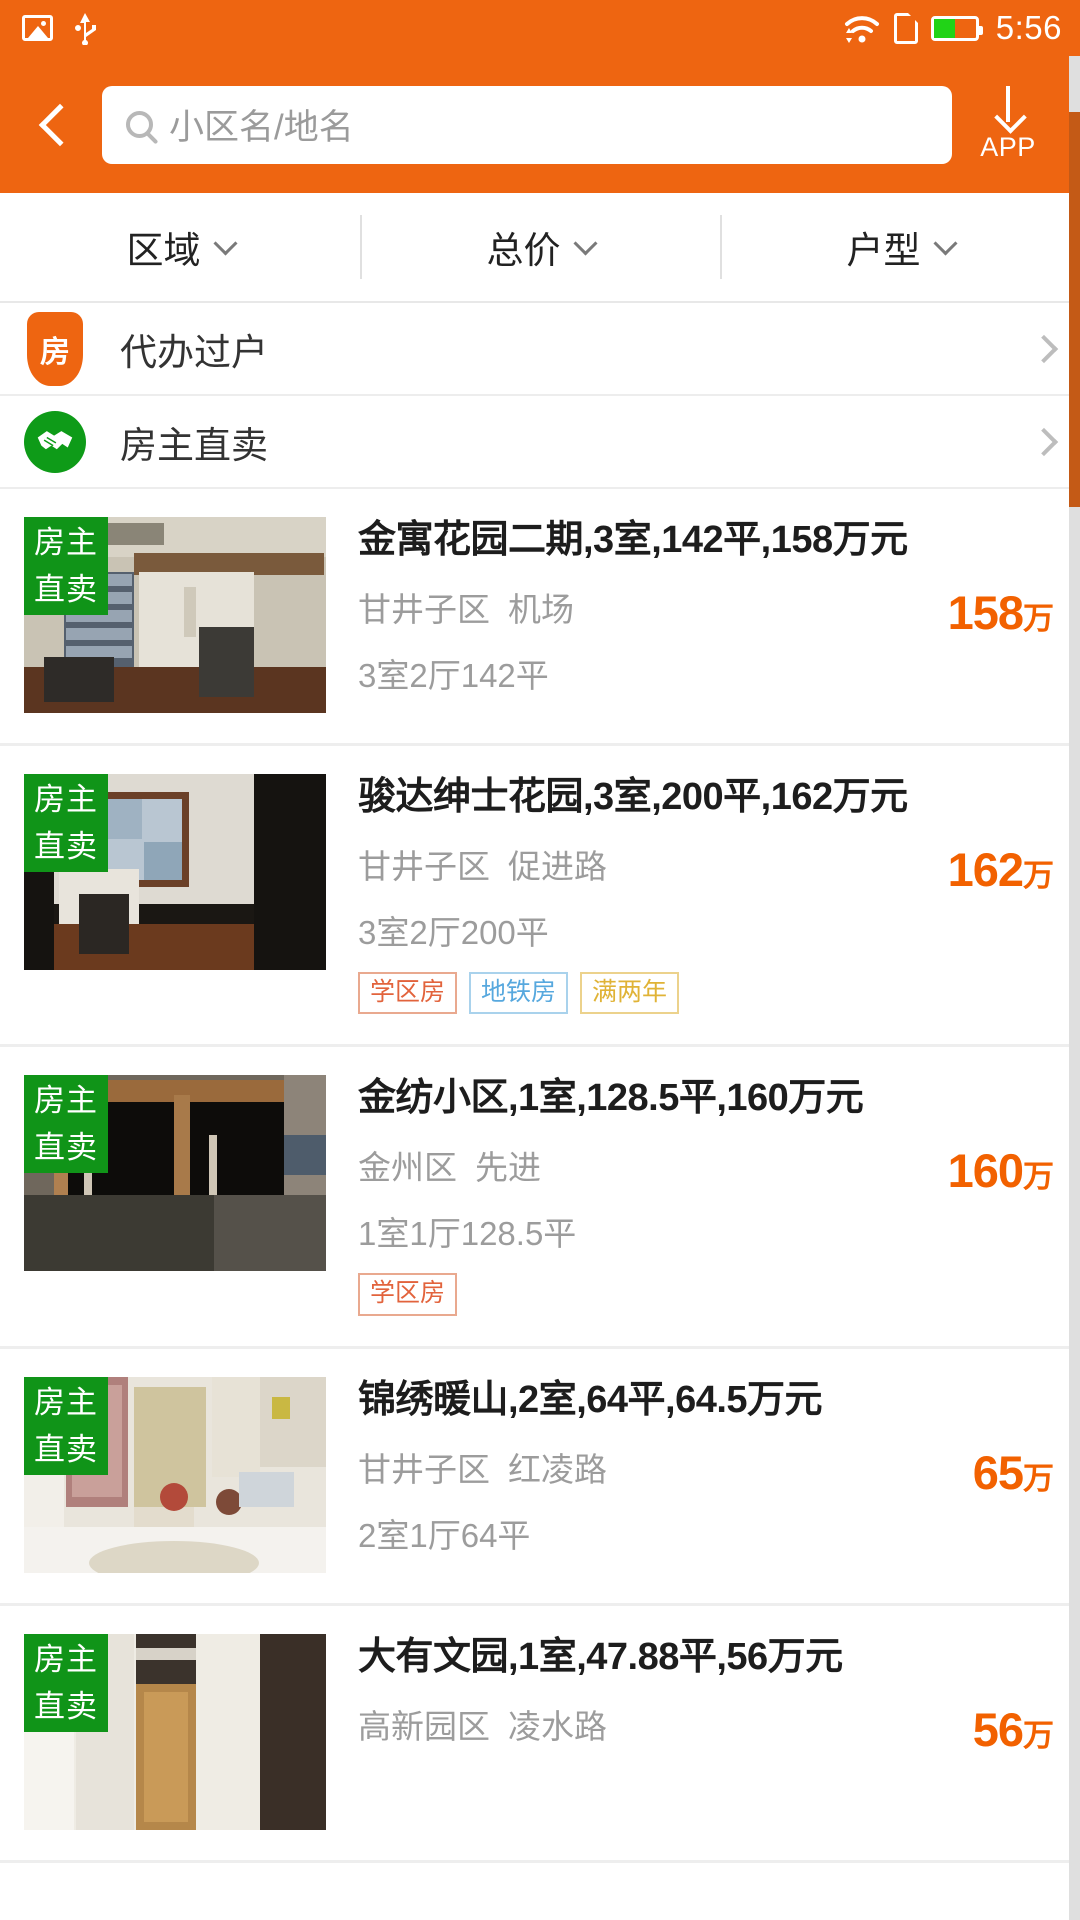  I want to click on listing-rooms: 2室1厅, so click(409, 1535).